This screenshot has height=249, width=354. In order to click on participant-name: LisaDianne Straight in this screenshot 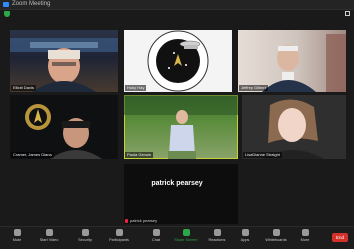, I will do `click(262, 155)`.